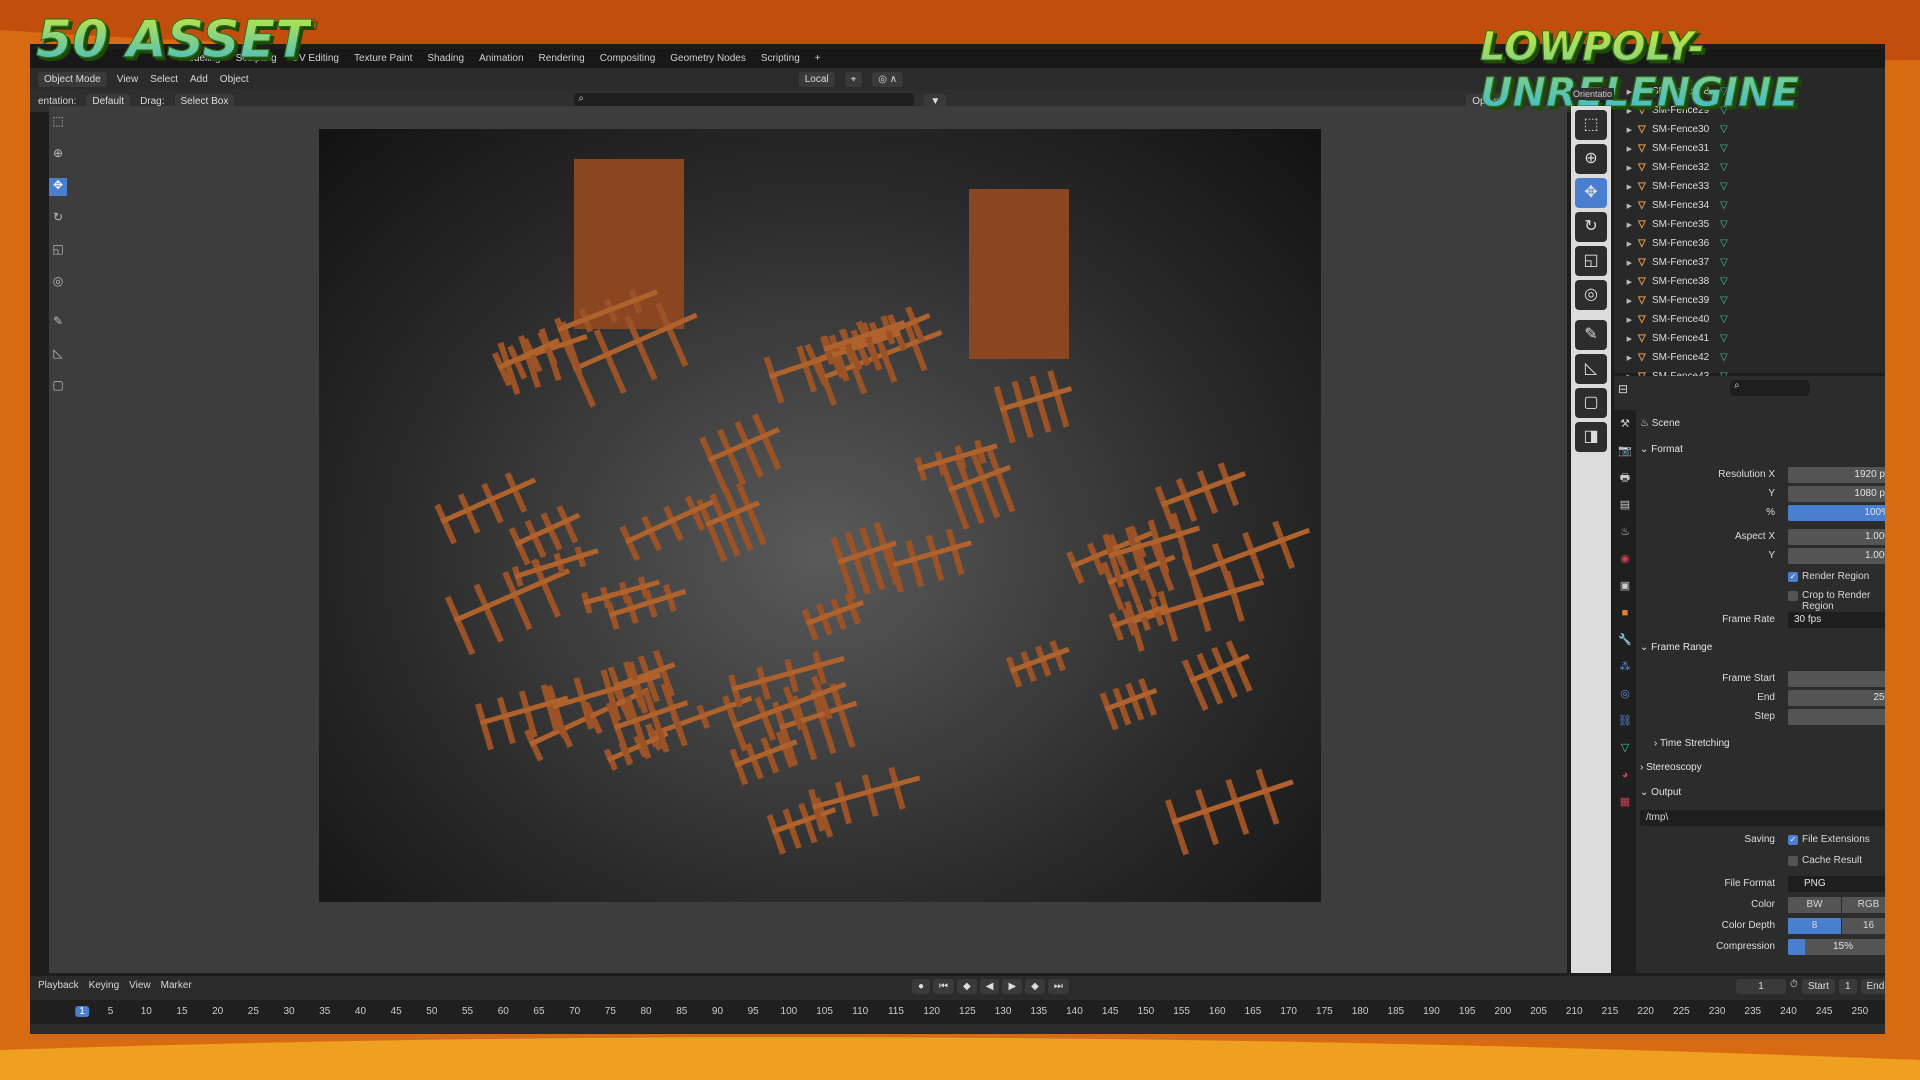 This screenshot has height=1080, width=1920. I want to click on cursor-icon: ⊕, so click(1591, 159).